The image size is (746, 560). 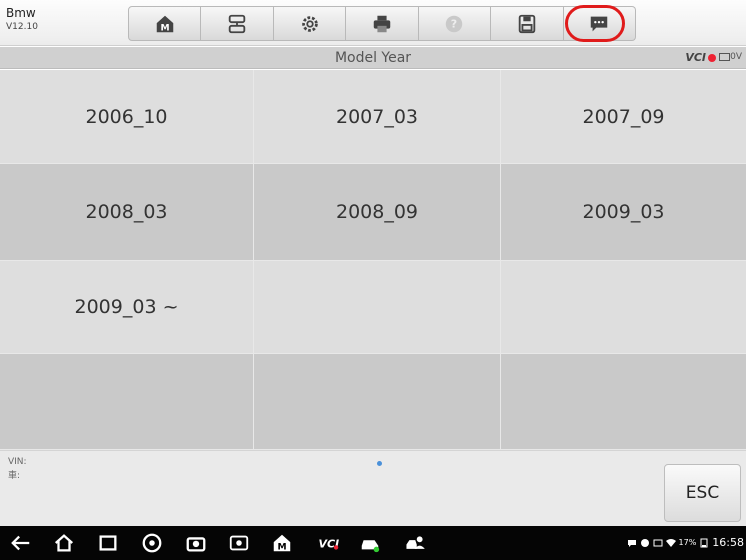 I want to click on recent-apps-icon, so click(x=108, y=543).